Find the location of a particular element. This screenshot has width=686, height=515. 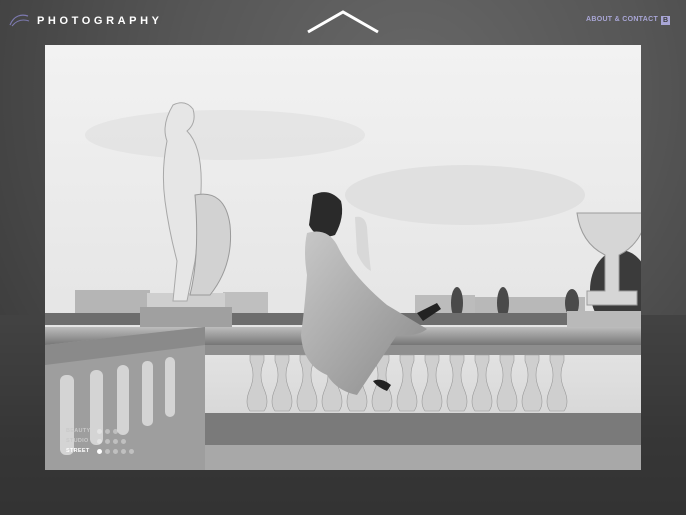

category-label: STREET is located at coordinates (78, 451).